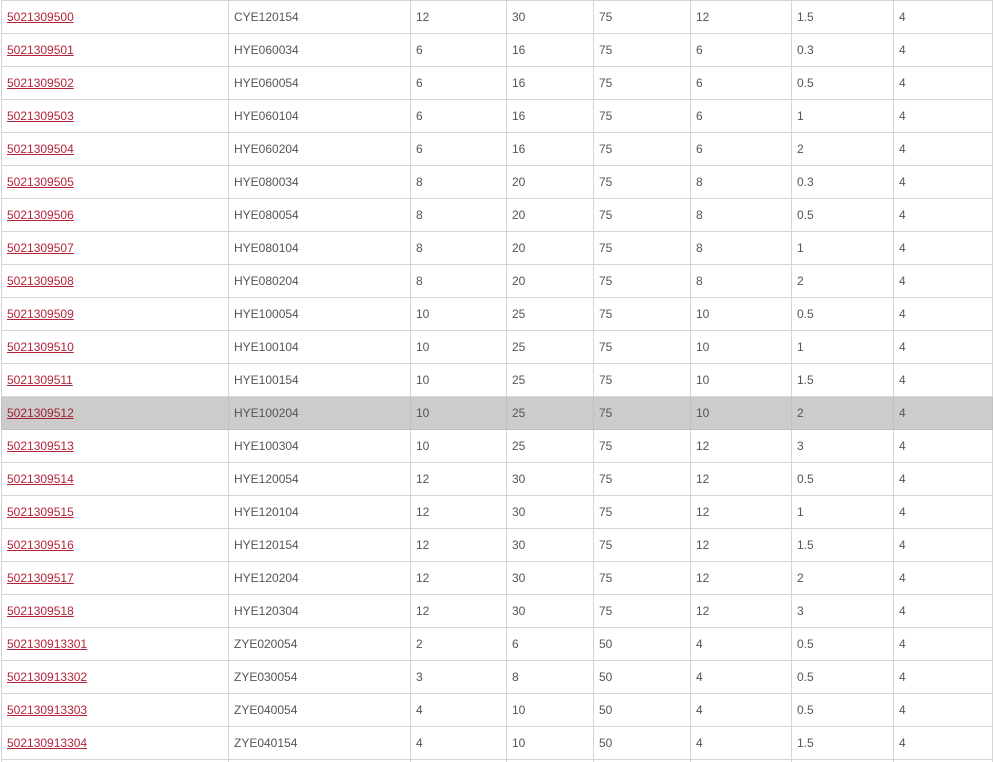 The image size is (993, 762). What do you see at coordinates (266, 248) in the screenshot?
I see `cell-value: HYE080104` at bounding box center [266, 248].